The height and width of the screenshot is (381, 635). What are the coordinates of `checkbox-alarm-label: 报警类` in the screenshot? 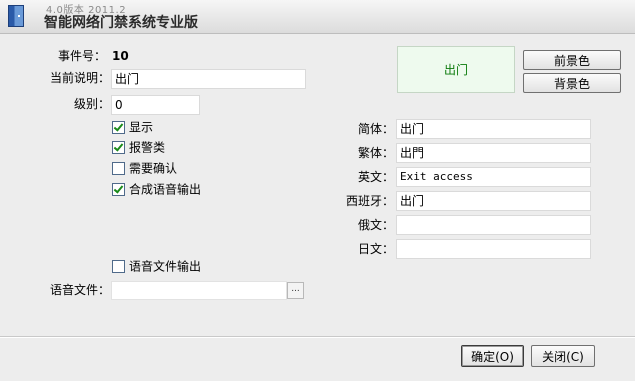 It's located at (147, 147).